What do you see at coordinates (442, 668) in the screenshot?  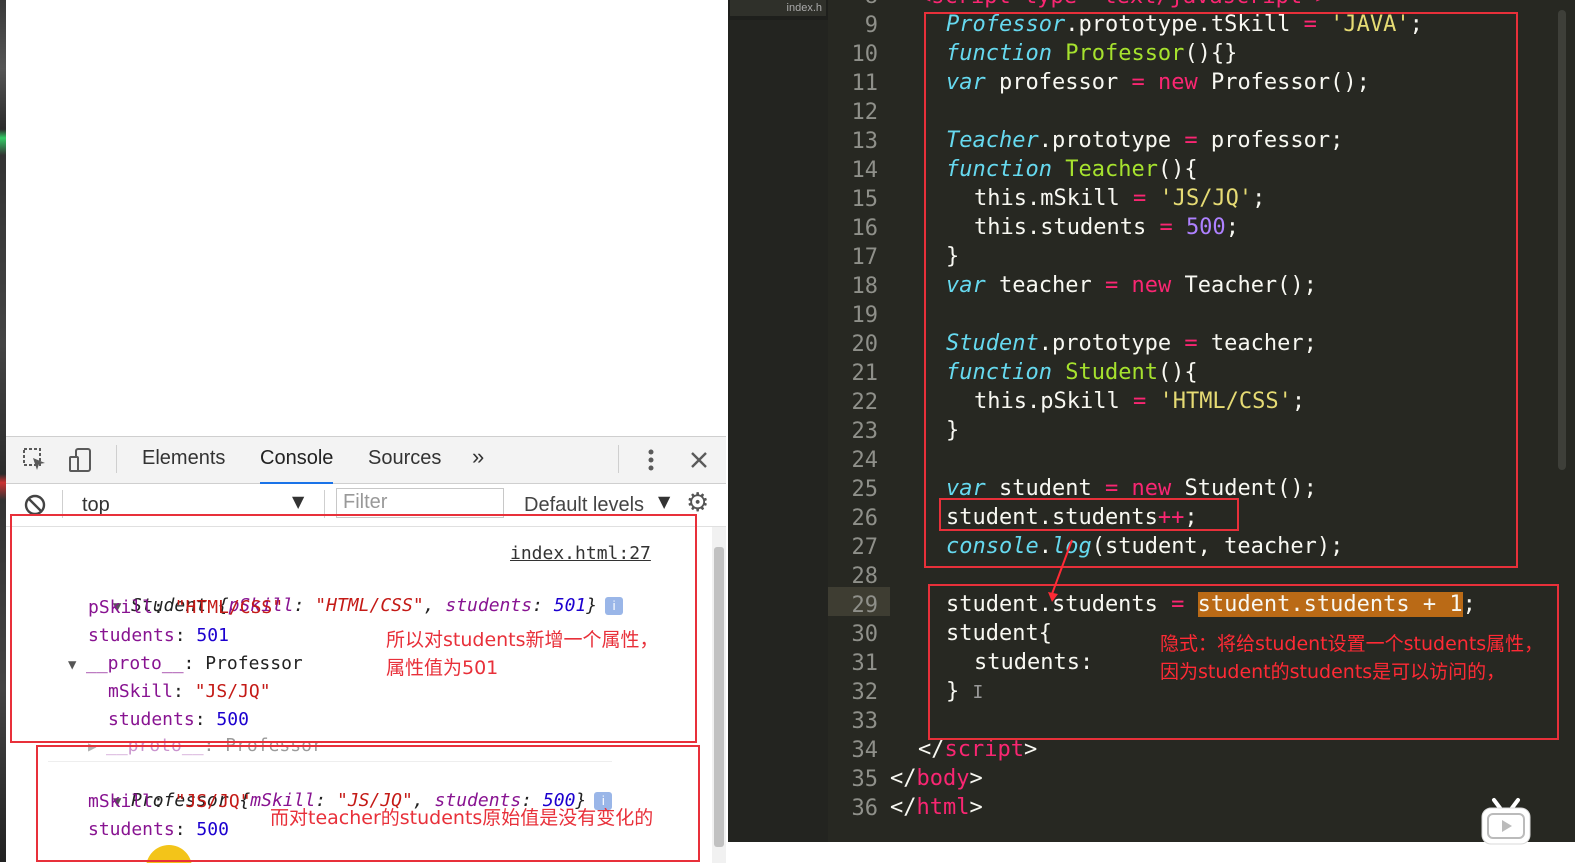 I see `annotation-note-1-line2: 属性值为501` at bounding box center [442, 668].